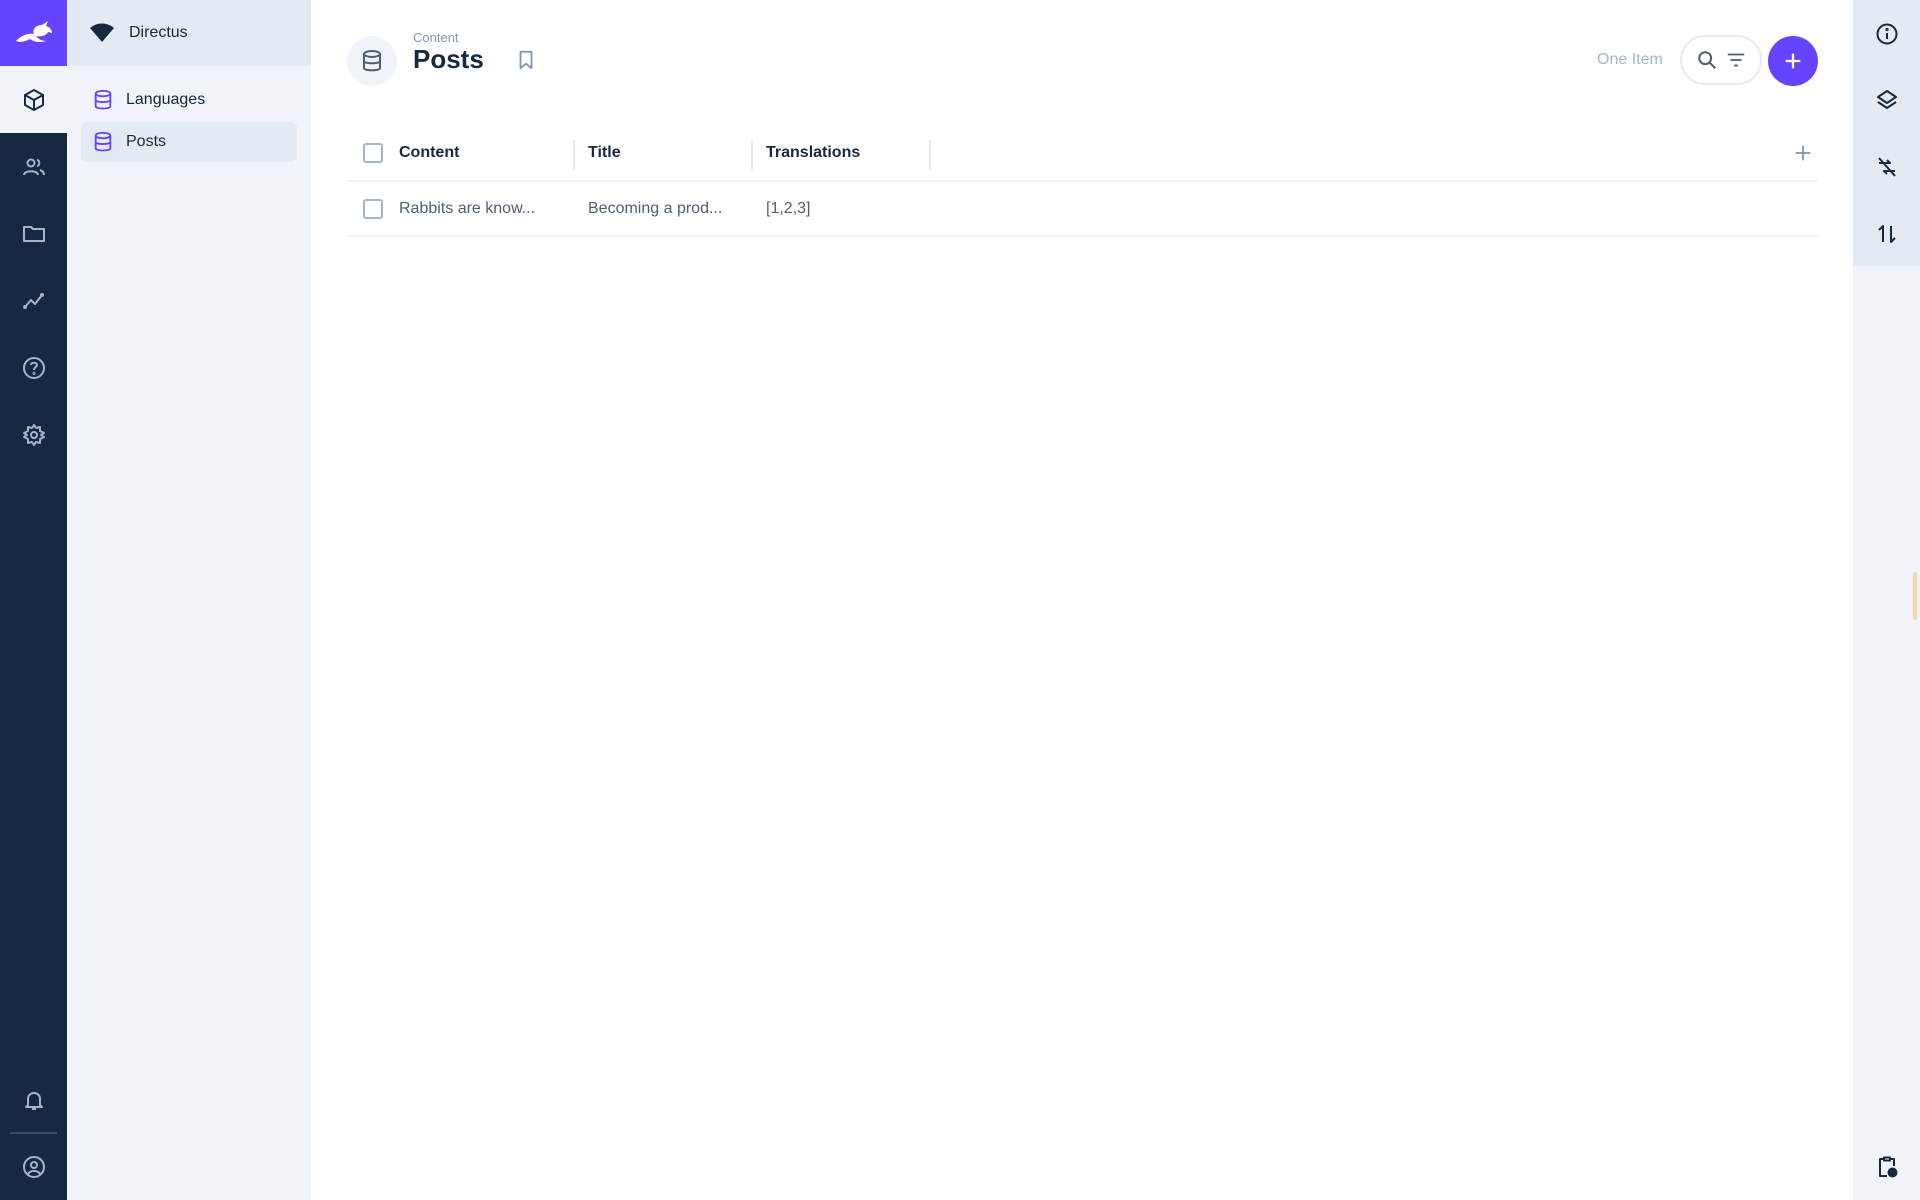 The image size is (1920, 1200). I want to click on filter-icon, so click(1736, 60).